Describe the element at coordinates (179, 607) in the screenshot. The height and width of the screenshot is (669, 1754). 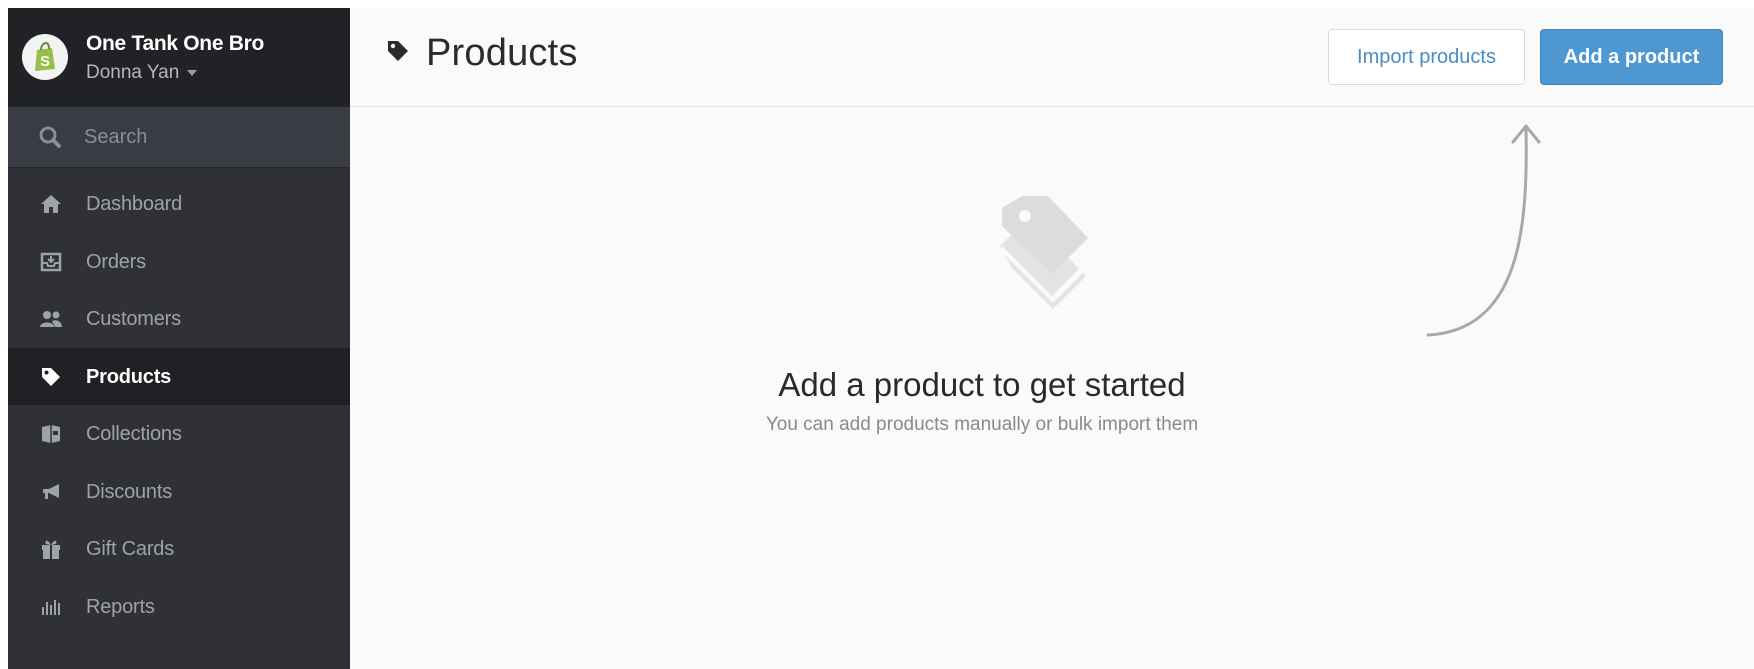
I see `sidebar-item-reports: Reports` at that location.